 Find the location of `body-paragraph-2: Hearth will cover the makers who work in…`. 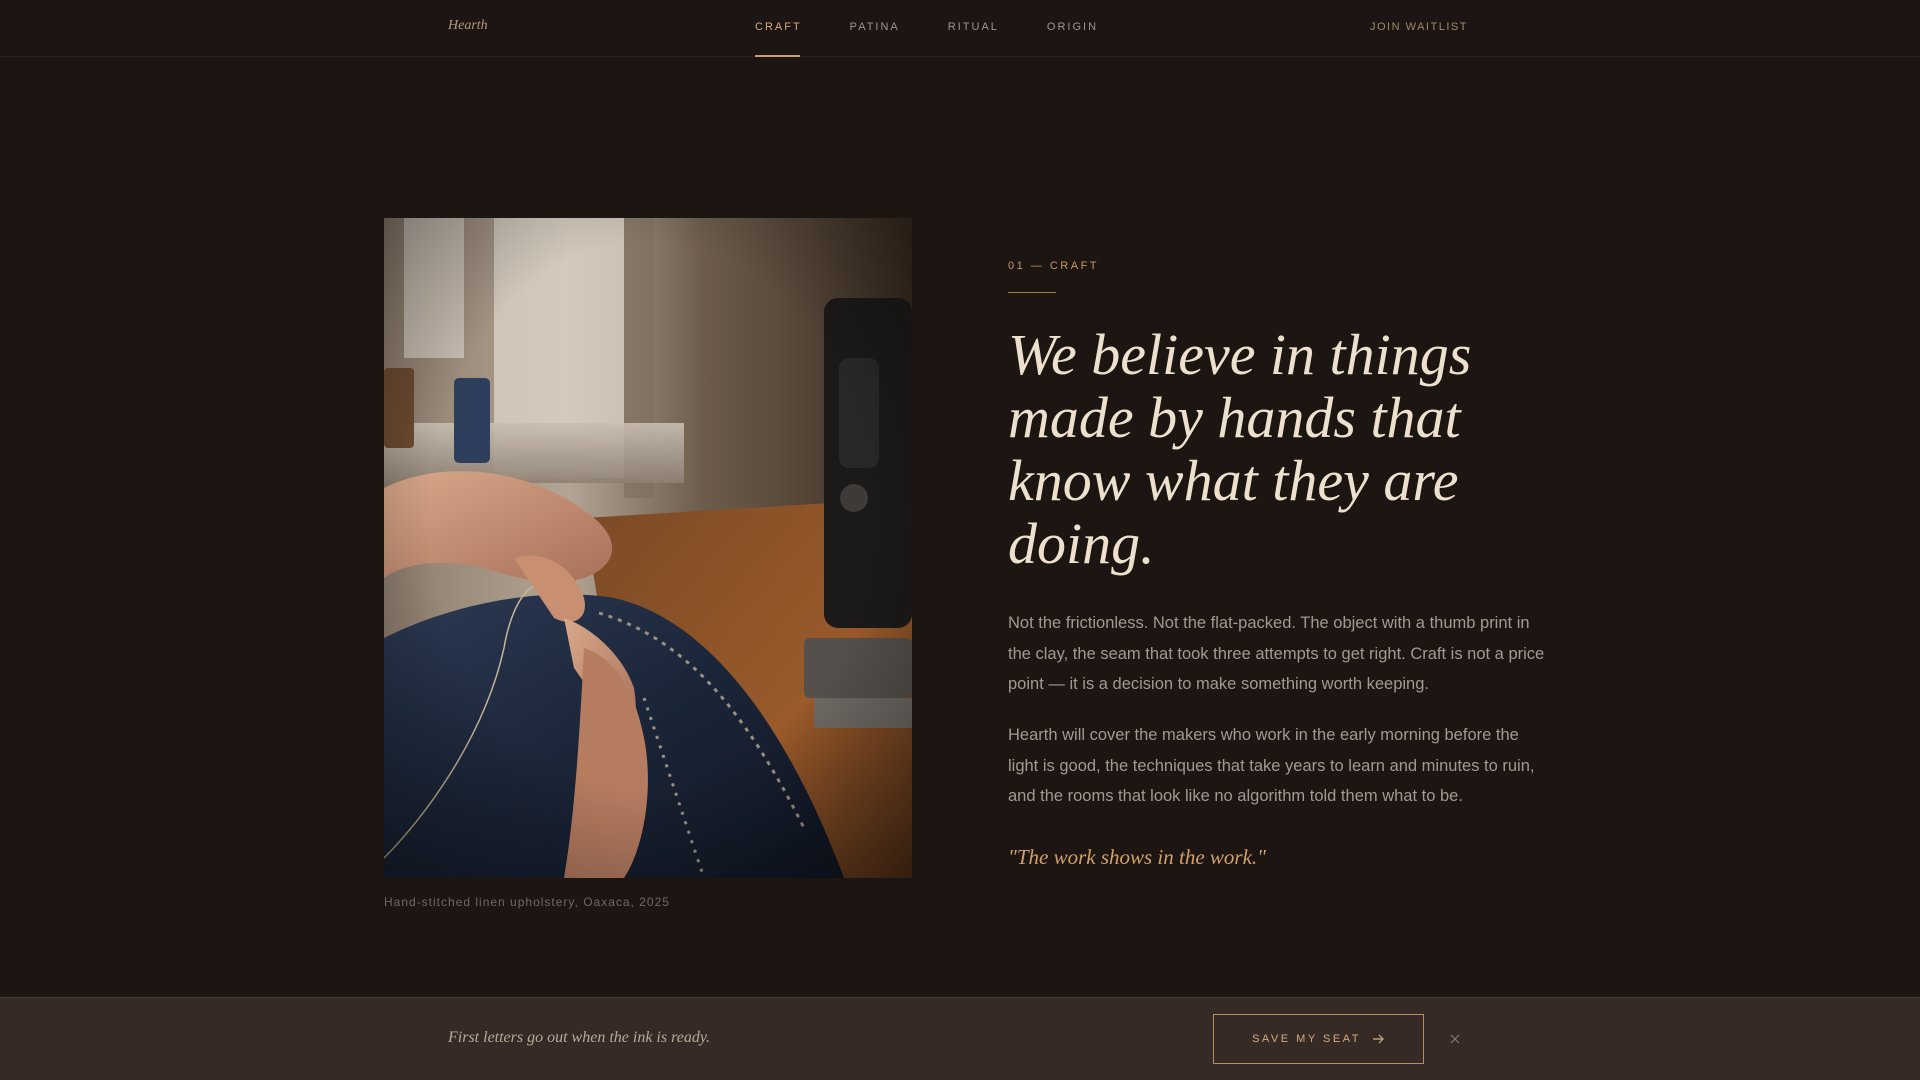

body-paragraph-2: Hearth will cover the makers who work in… is located at coordinates (1271, 765).